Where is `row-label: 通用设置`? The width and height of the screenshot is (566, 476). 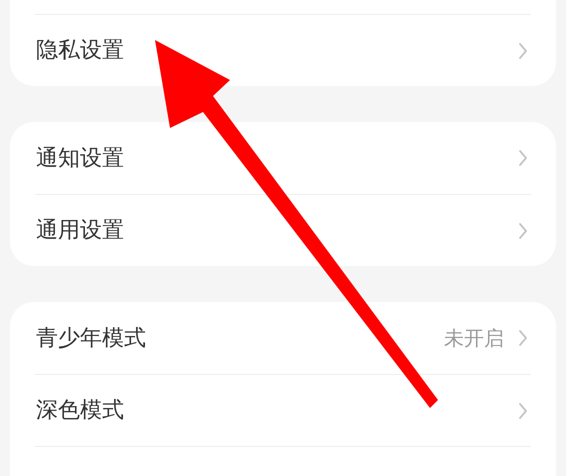
row-label: 通用设置 is located at coordinates (80, 231).